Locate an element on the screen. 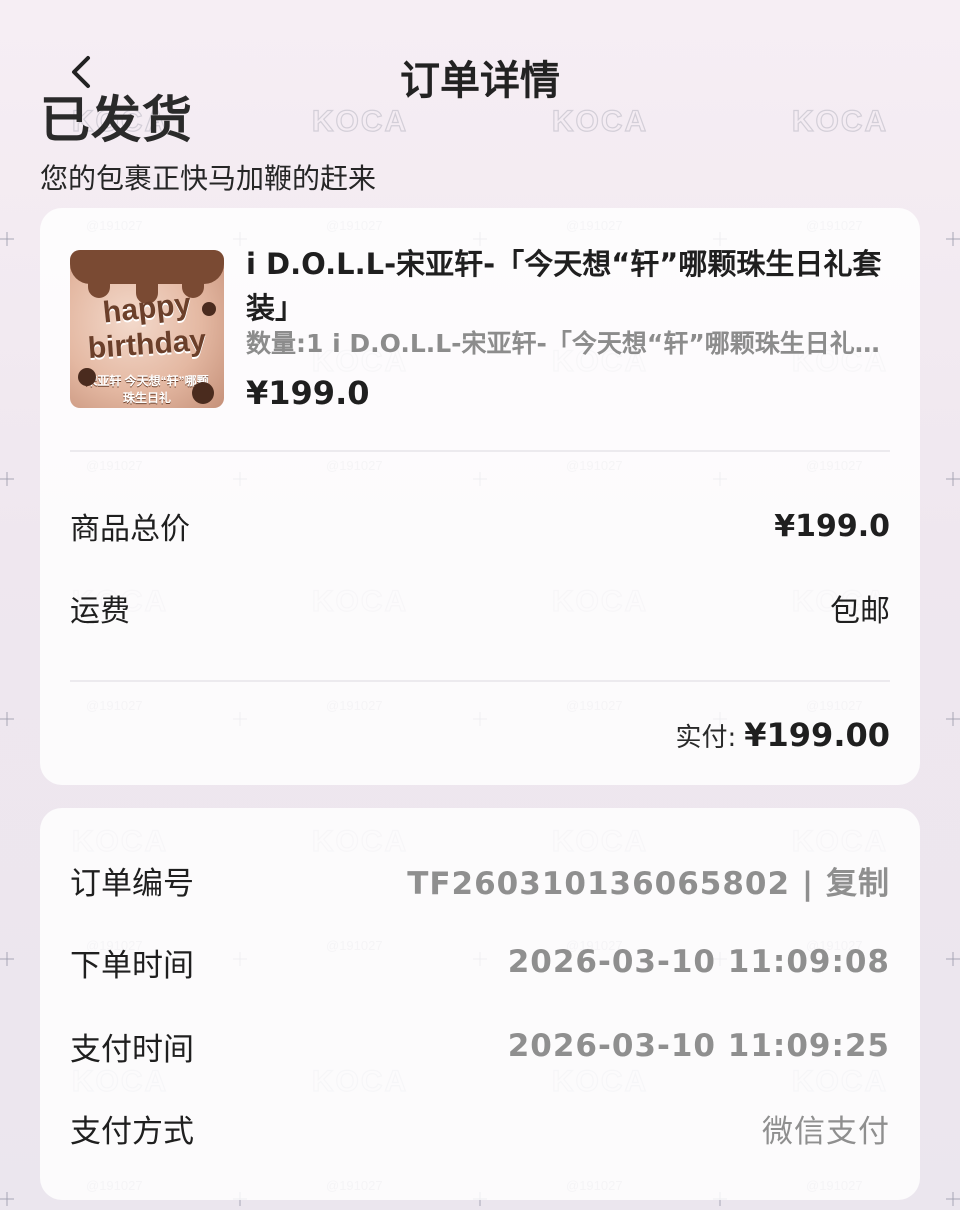 This screenshot has width=960, height=1210. order-status-subtitle: 您的包裹正快马加鞭的赶来 is located at coordinates (208, 178).